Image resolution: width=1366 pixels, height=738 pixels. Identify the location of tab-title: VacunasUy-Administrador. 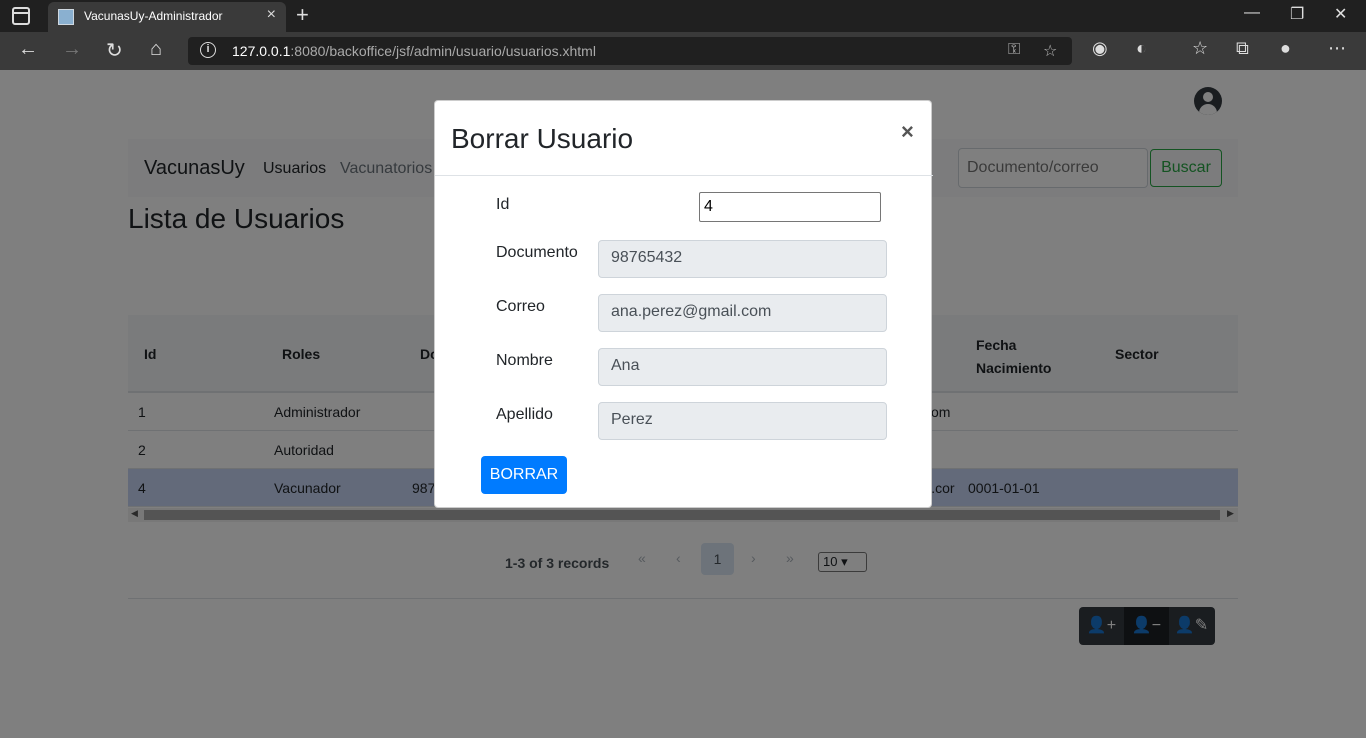
(153, 16).